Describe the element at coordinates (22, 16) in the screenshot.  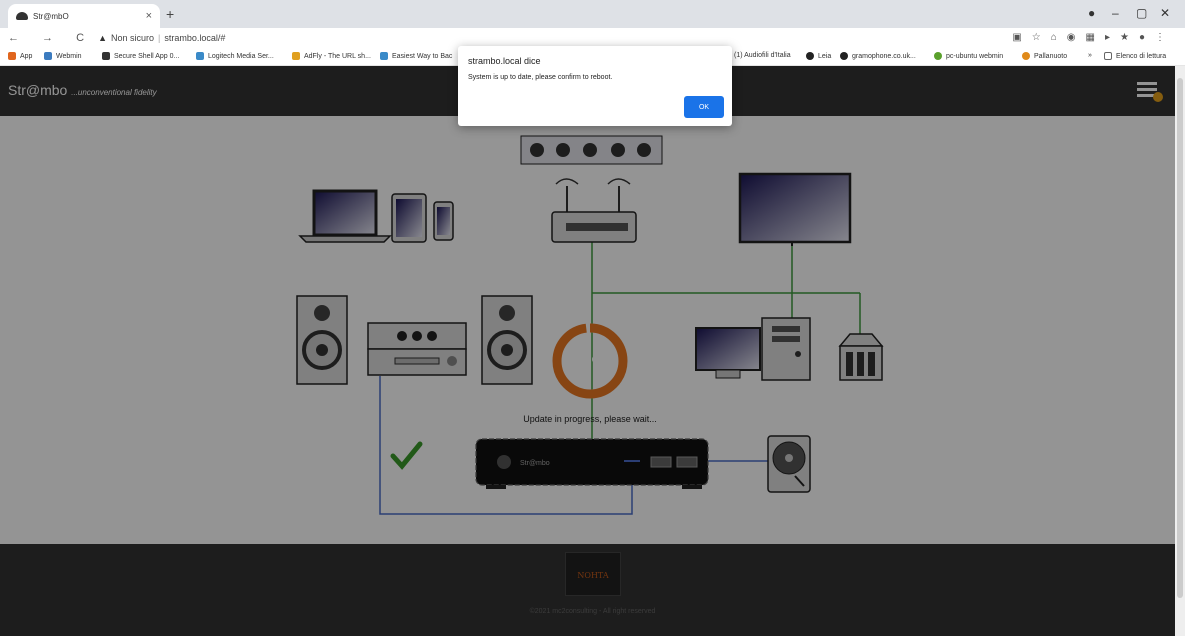
I see `strambo-favicon-icon` at that location.